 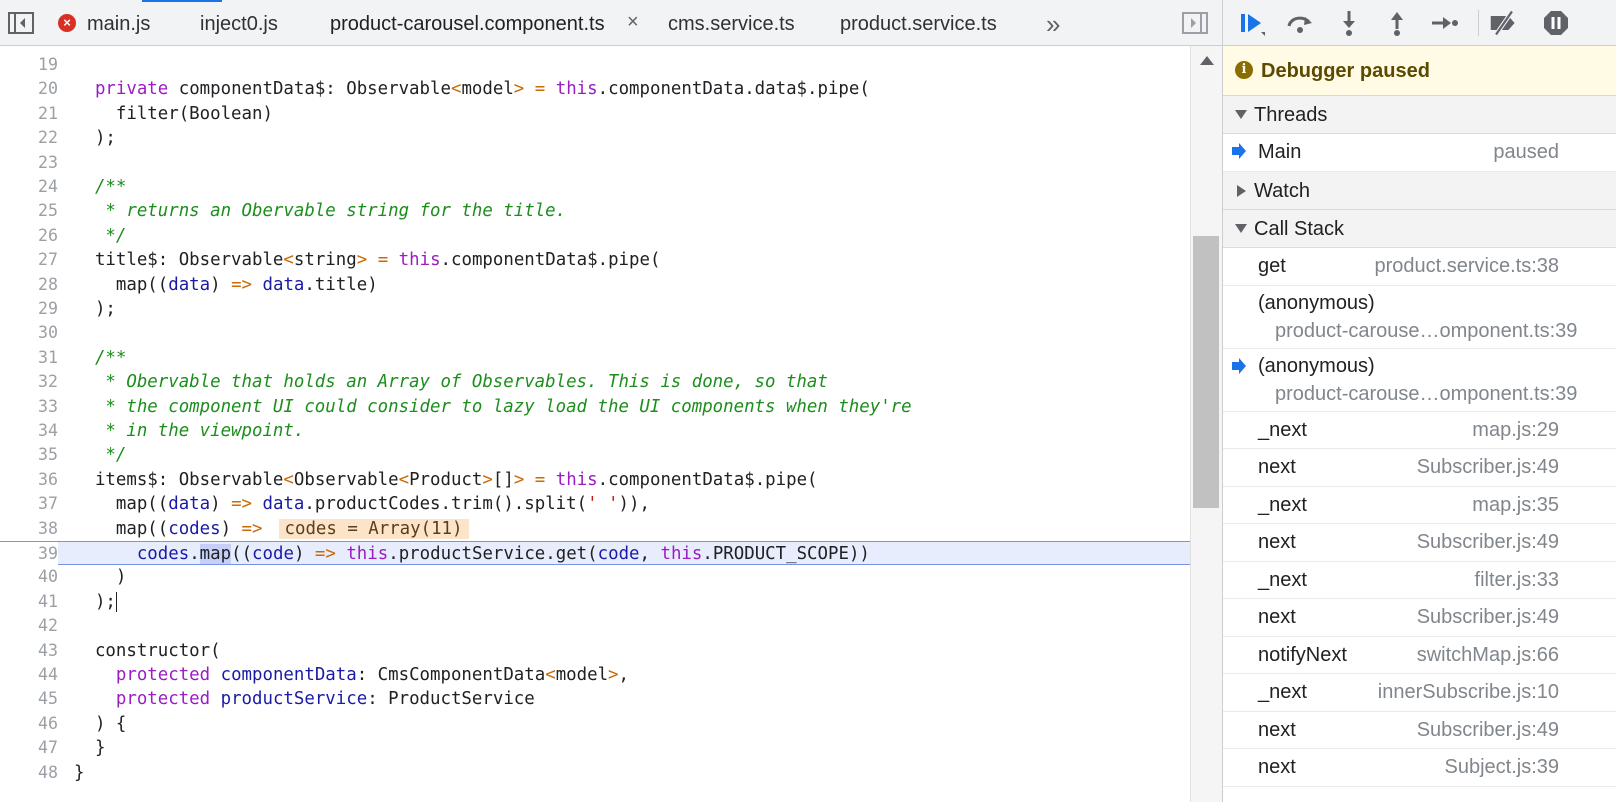 I want to click on line-number: 36, so click(x=29, y=480).